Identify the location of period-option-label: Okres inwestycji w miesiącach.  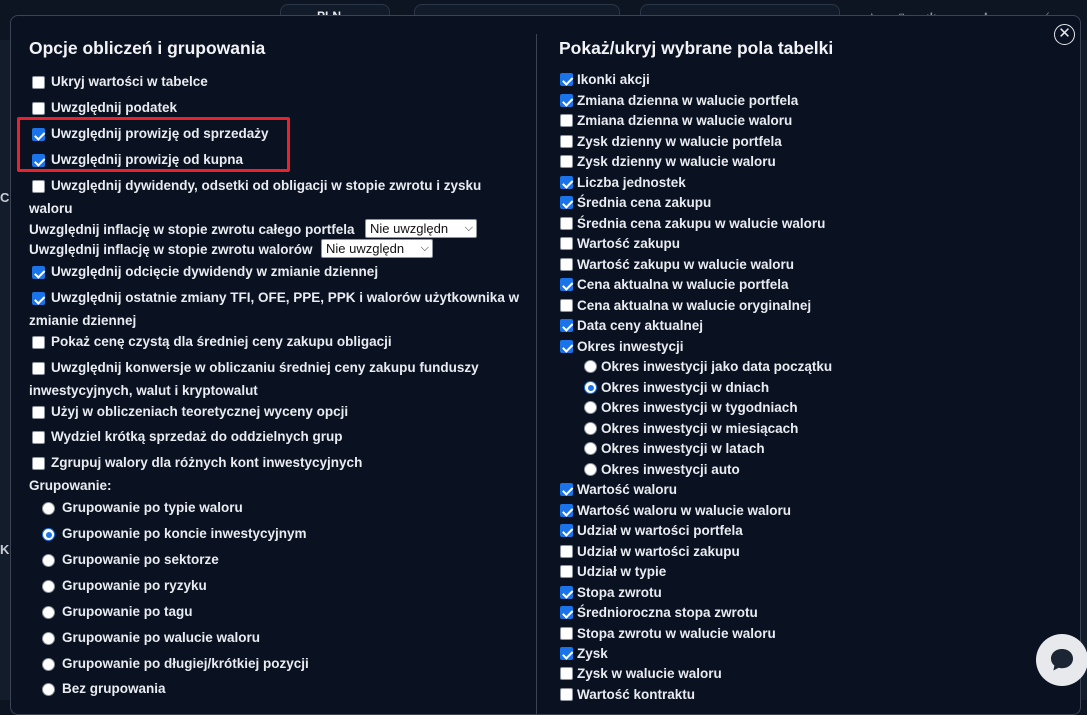
(700, 428).